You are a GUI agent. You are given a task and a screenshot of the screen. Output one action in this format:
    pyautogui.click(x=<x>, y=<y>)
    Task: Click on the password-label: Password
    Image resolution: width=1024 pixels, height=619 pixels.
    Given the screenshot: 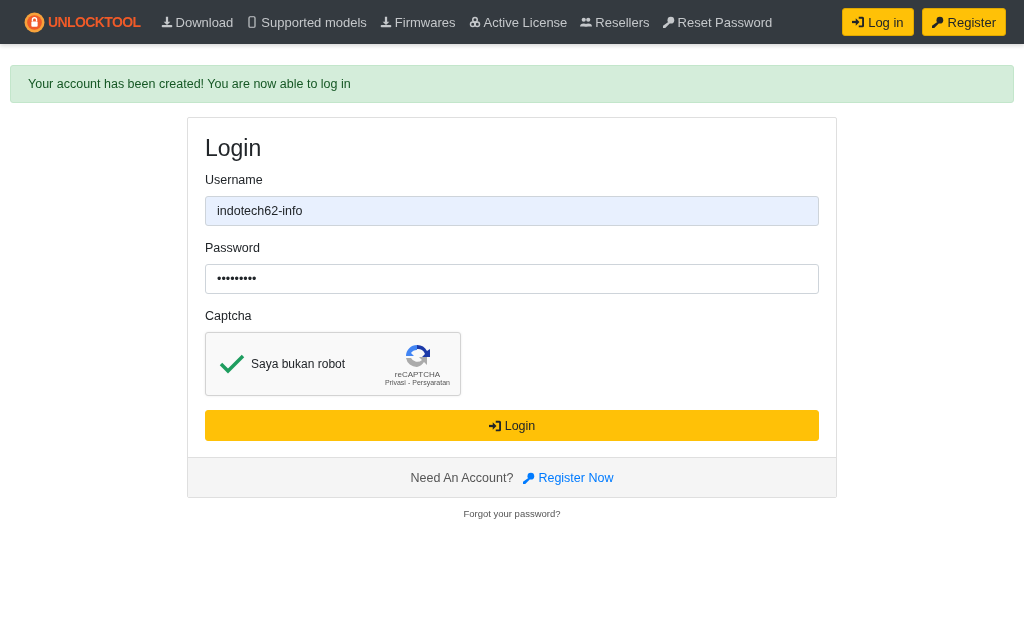 What is the action you would take?
    pyautogui.click(x=233, y=248)
    